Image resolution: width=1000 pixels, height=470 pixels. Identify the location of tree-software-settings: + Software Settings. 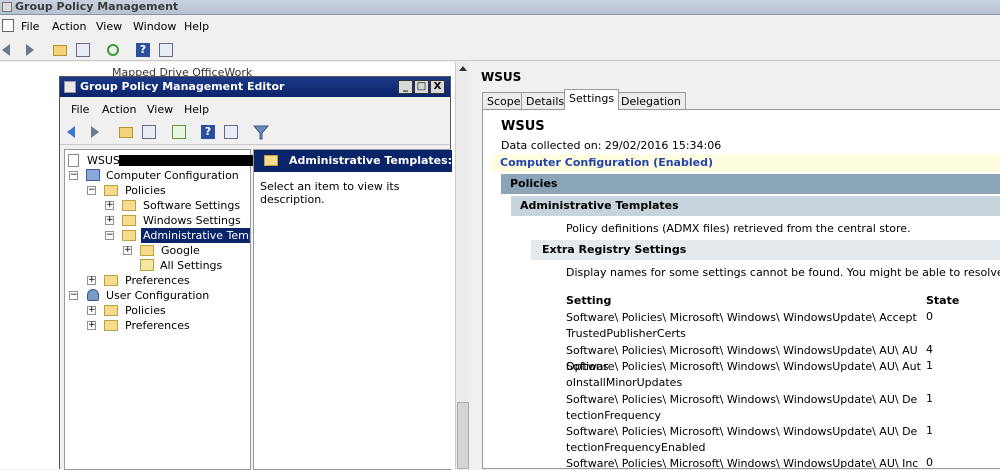
(175, 205).